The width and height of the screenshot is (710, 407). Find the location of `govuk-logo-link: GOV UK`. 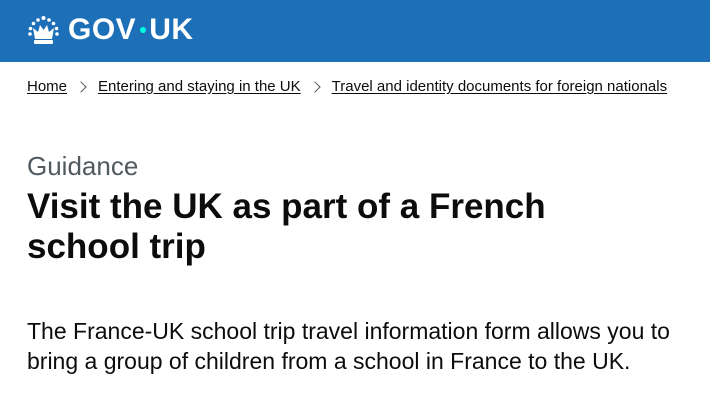

govuk-logo-link: GOV UK is located at coordinates (110, 30).